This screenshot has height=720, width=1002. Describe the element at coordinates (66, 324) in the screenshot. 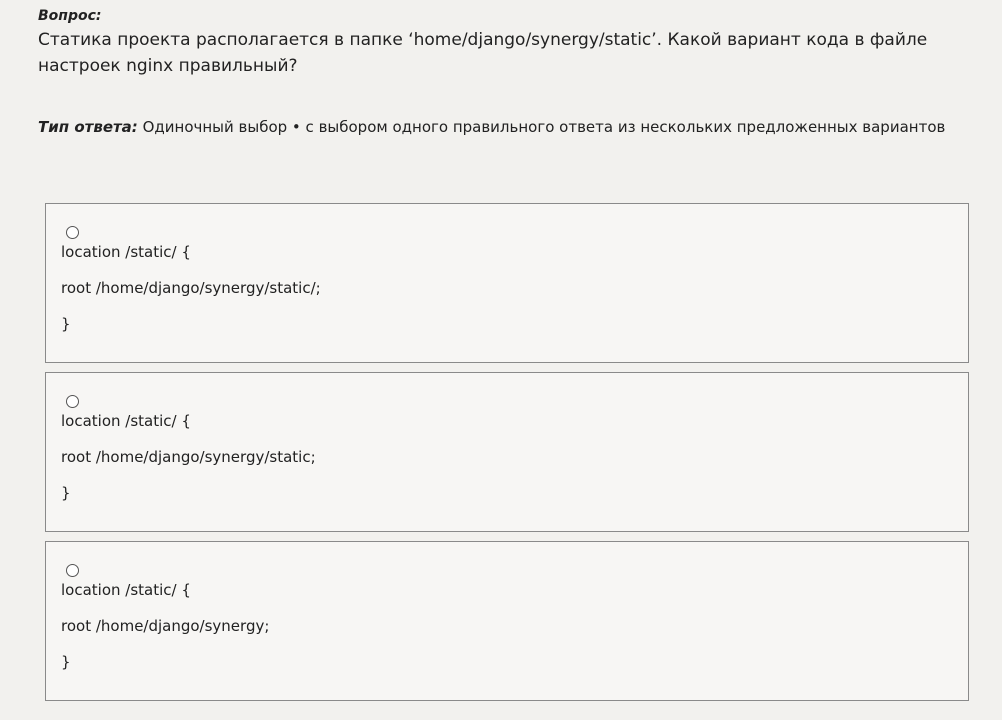

I see `option-1-line-3: }` at that location.